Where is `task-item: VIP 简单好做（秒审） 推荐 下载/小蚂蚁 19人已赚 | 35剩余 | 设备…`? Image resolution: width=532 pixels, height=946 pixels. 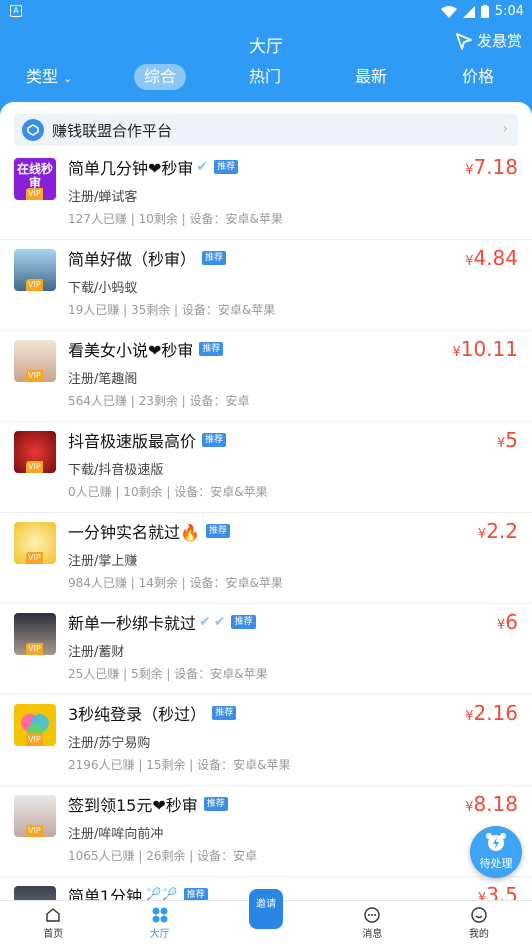
task-item: VIP 简单好做（秒审） 推荐 下载/小蚂蚁 19人已赚 | 35剩余 | 设备… is located at coordinates (266, 285).